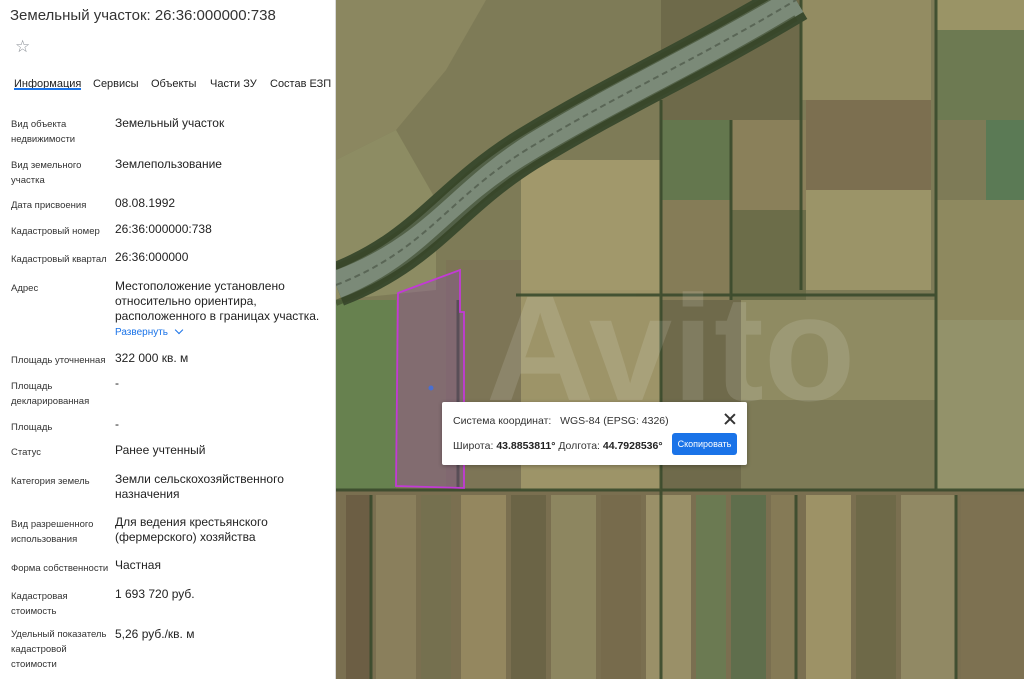 This screenshot has width=1024, height=679. I want to click on field-value: Частная, so click(138, 565).